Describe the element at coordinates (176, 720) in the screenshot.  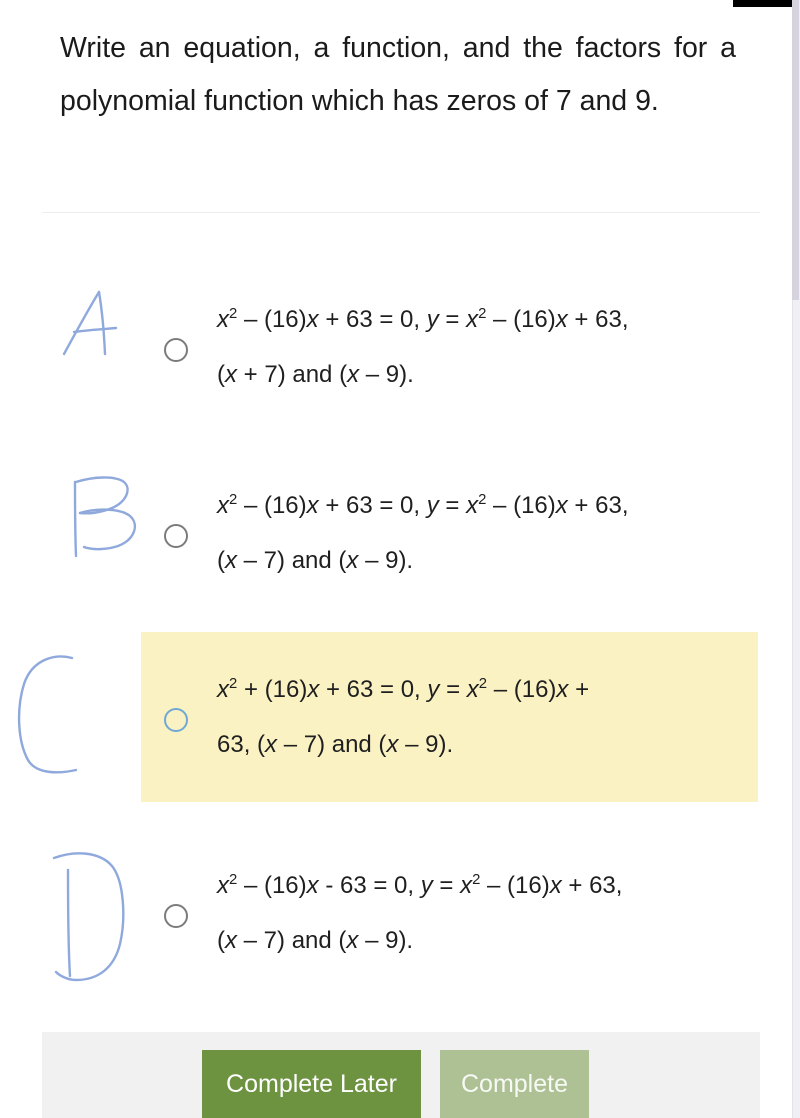
I see `radio-button-c` at that location.